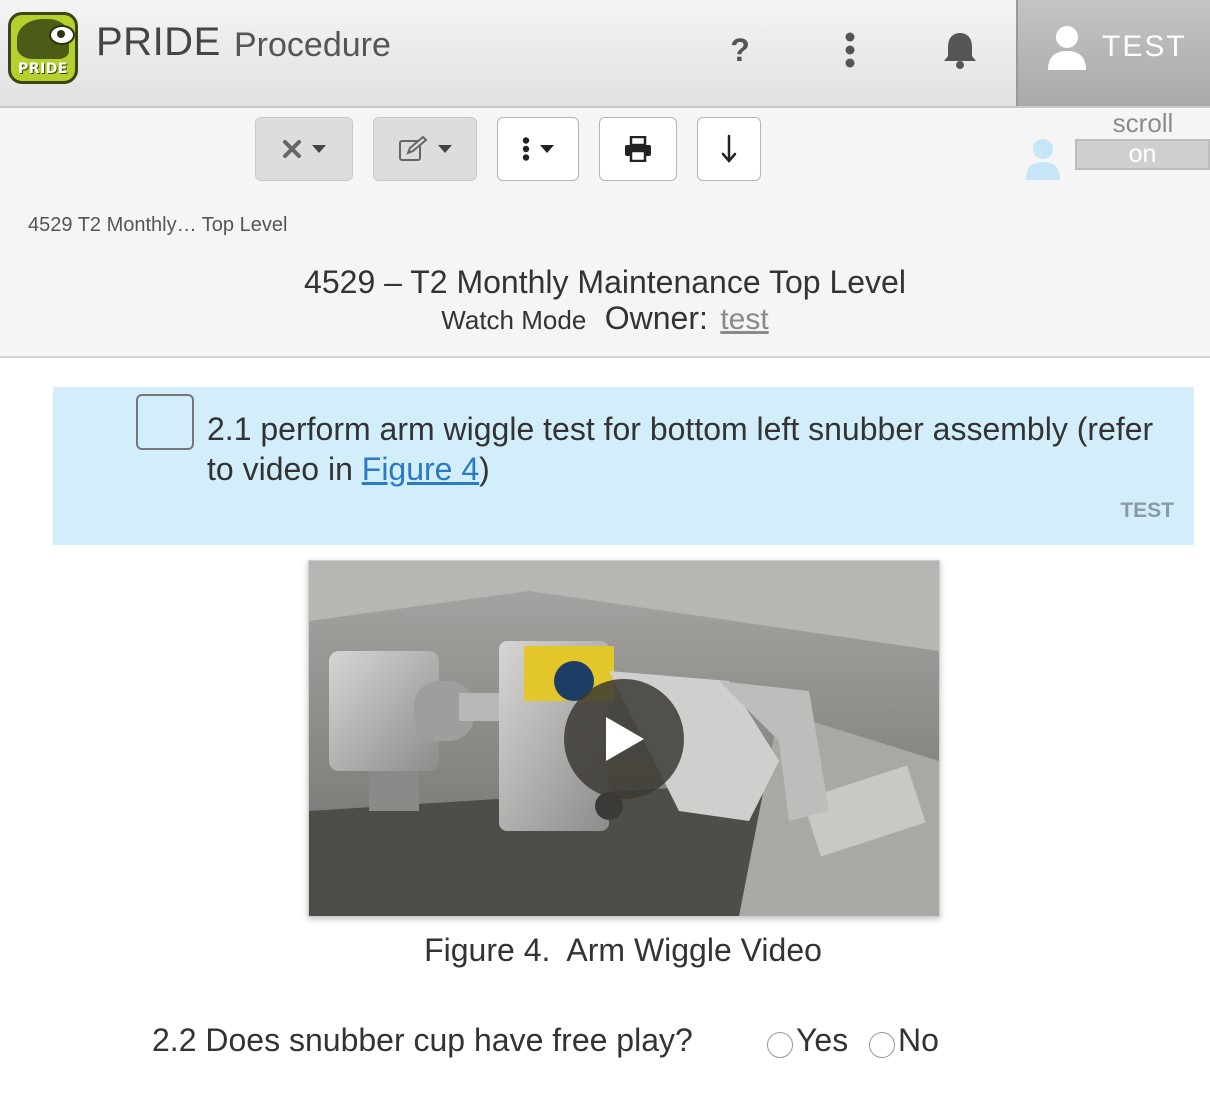 Image resolution: width=1210 pixels, height=1096 pixels. I want to click on yes-label: Yes, so click(822, 1040).